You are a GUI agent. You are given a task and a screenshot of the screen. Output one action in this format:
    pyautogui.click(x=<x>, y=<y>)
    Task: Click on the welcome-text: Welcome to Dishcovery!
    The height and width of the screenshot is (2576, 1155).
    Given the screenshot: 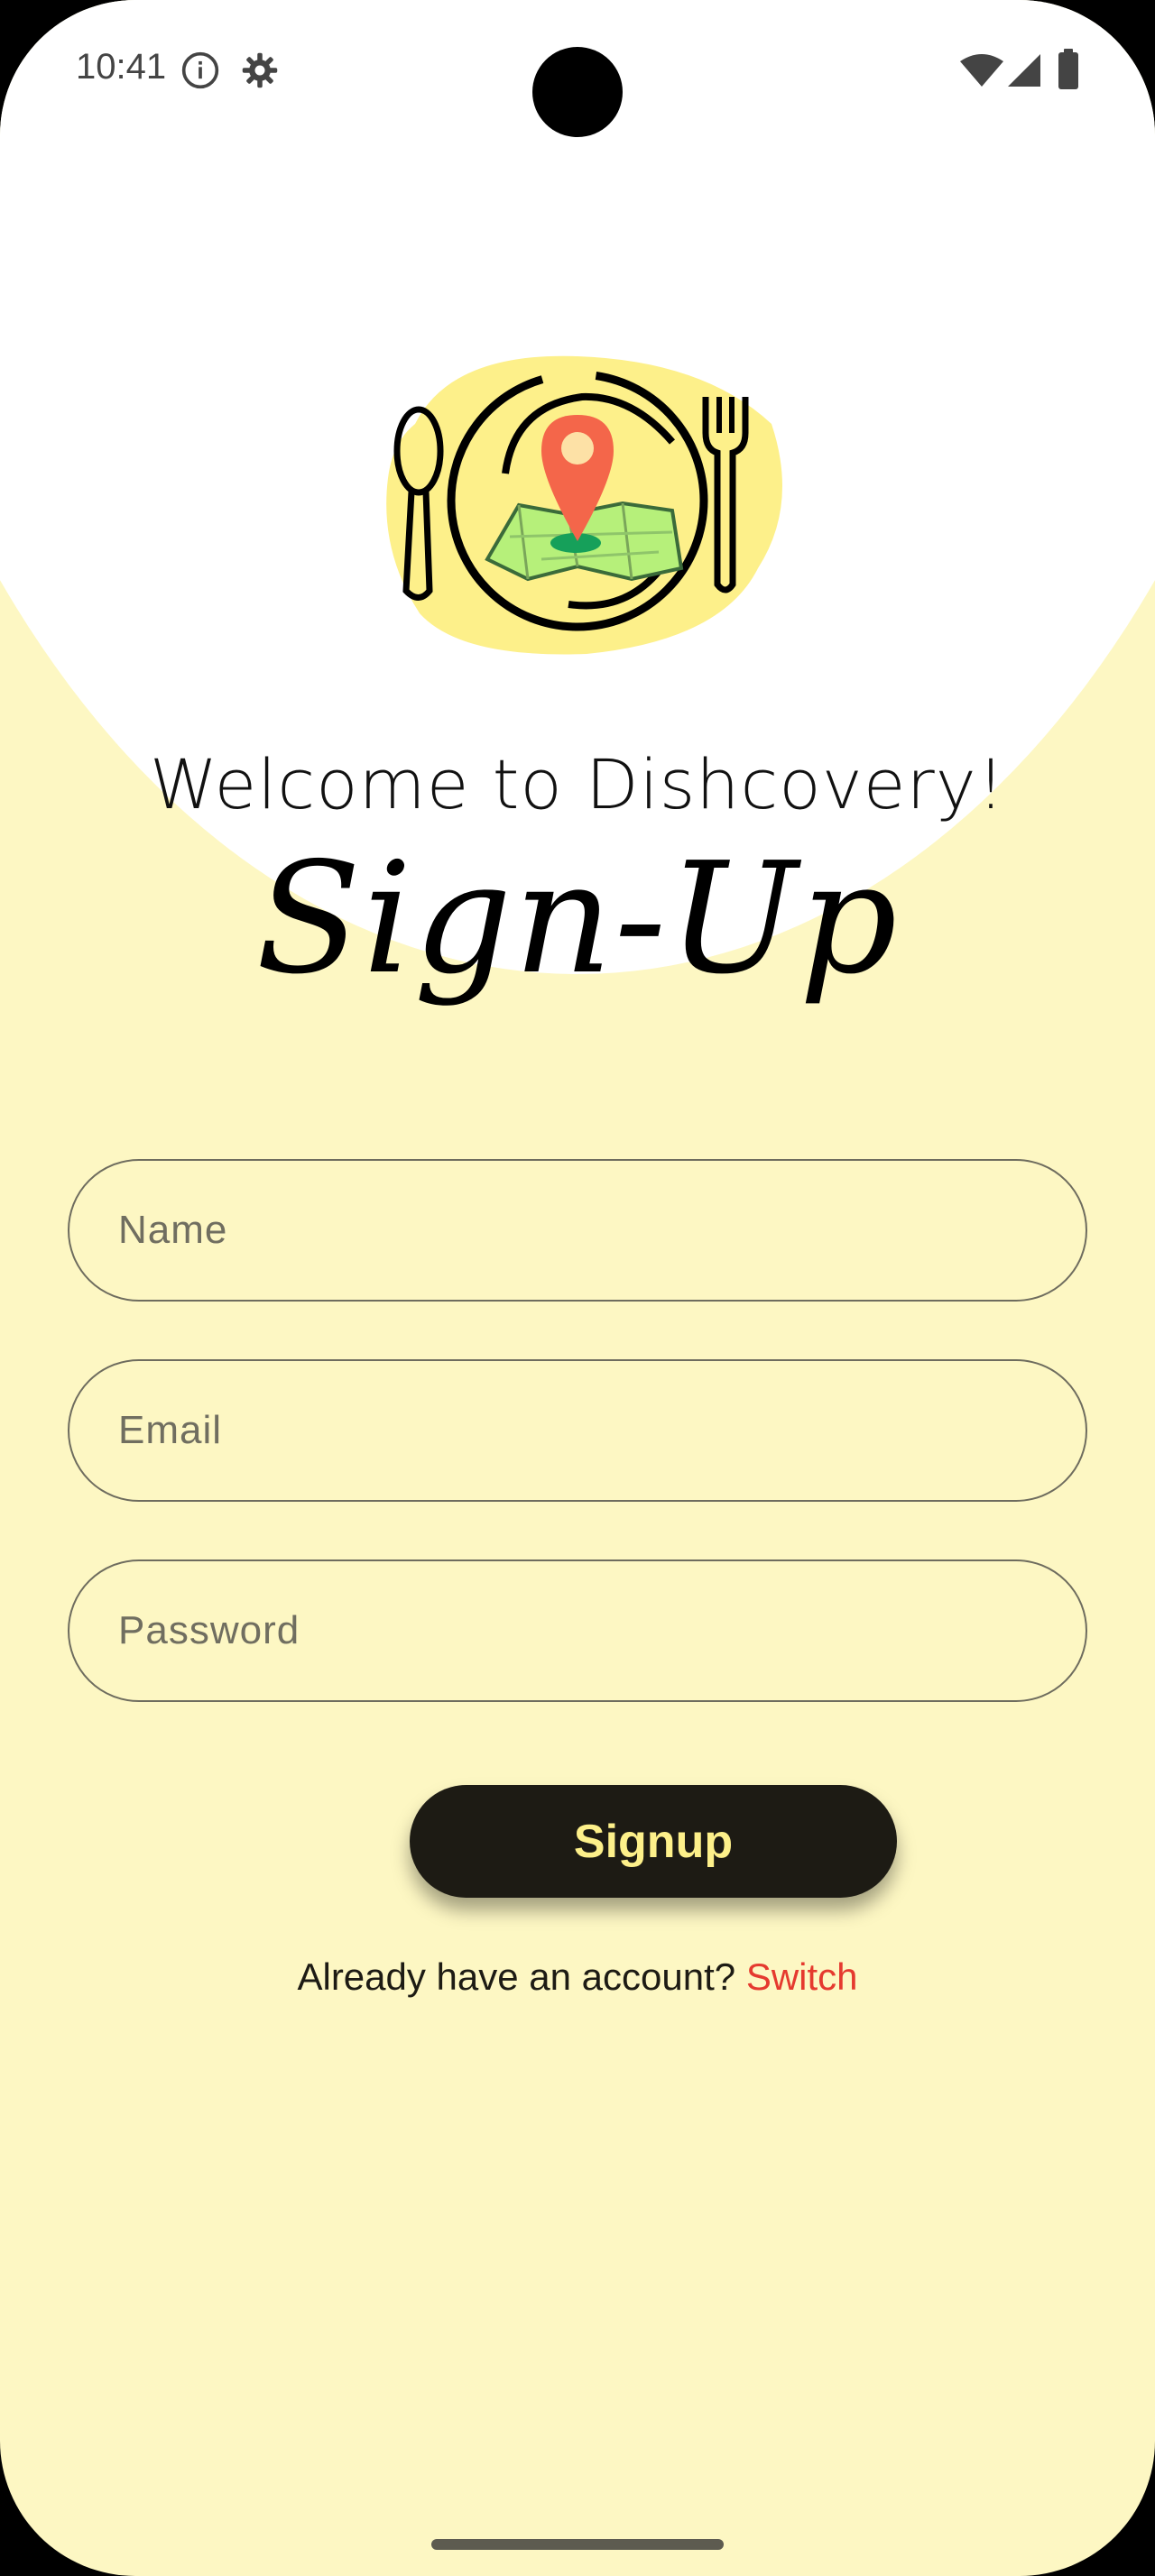 What is the action you would take?
    pyautogui.click(x=577, y=784)
    